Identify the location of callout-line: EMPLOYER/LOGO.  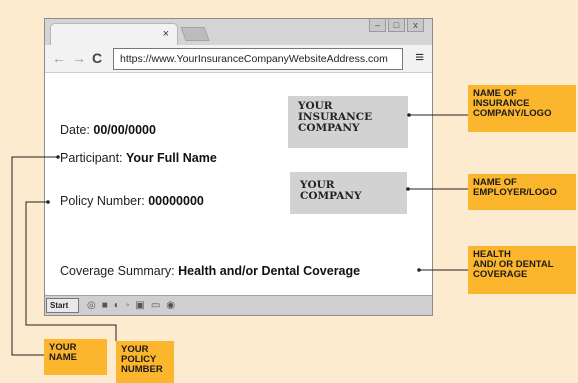
(515, 192).